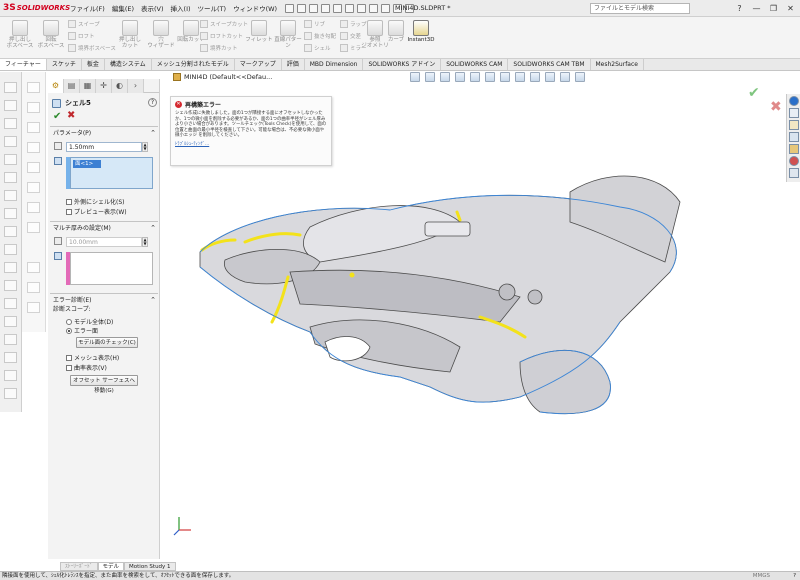 This screenshot has width=800, height=580. Describe the element at coordinates (350, 8) in the screenshot. I see `print-icon` at that location.